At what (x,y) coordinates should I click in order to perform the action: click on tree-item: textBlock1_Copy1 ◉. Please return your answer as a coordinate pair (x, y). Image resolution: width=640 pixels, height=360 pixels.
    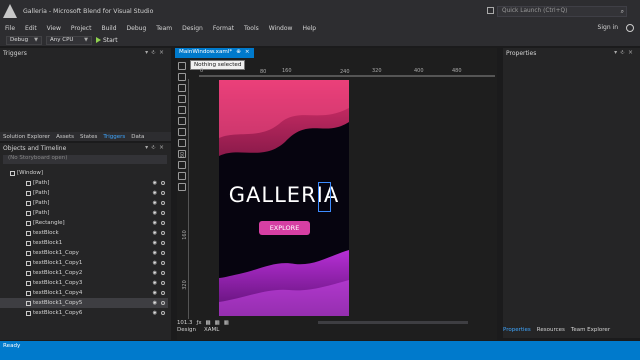
    Looking at the image, I should click on (84, 263).